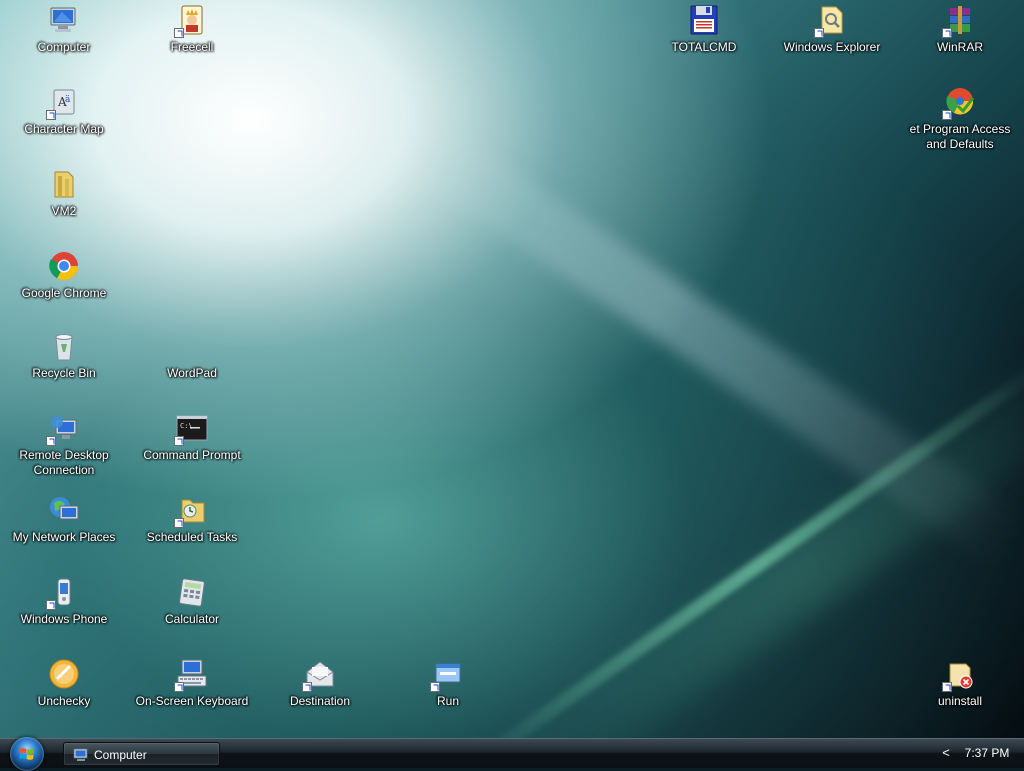 The height and width of the screenshot is (771, 1024). What do you see at coordinates (832, 47) in the screenshot?
I see `icon-label: Windows Explorer` at bounding box center [832, 47].